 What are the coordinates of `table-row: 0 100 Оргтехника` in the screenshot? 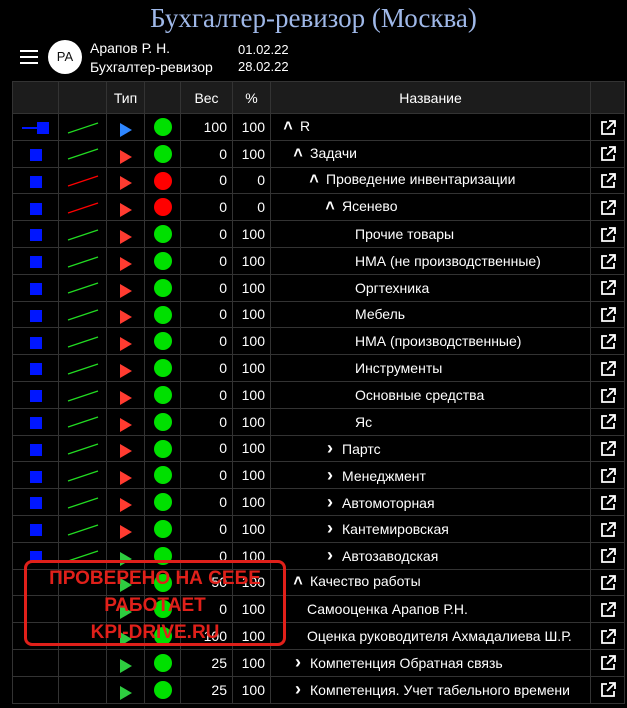 It's located at (318, 287).